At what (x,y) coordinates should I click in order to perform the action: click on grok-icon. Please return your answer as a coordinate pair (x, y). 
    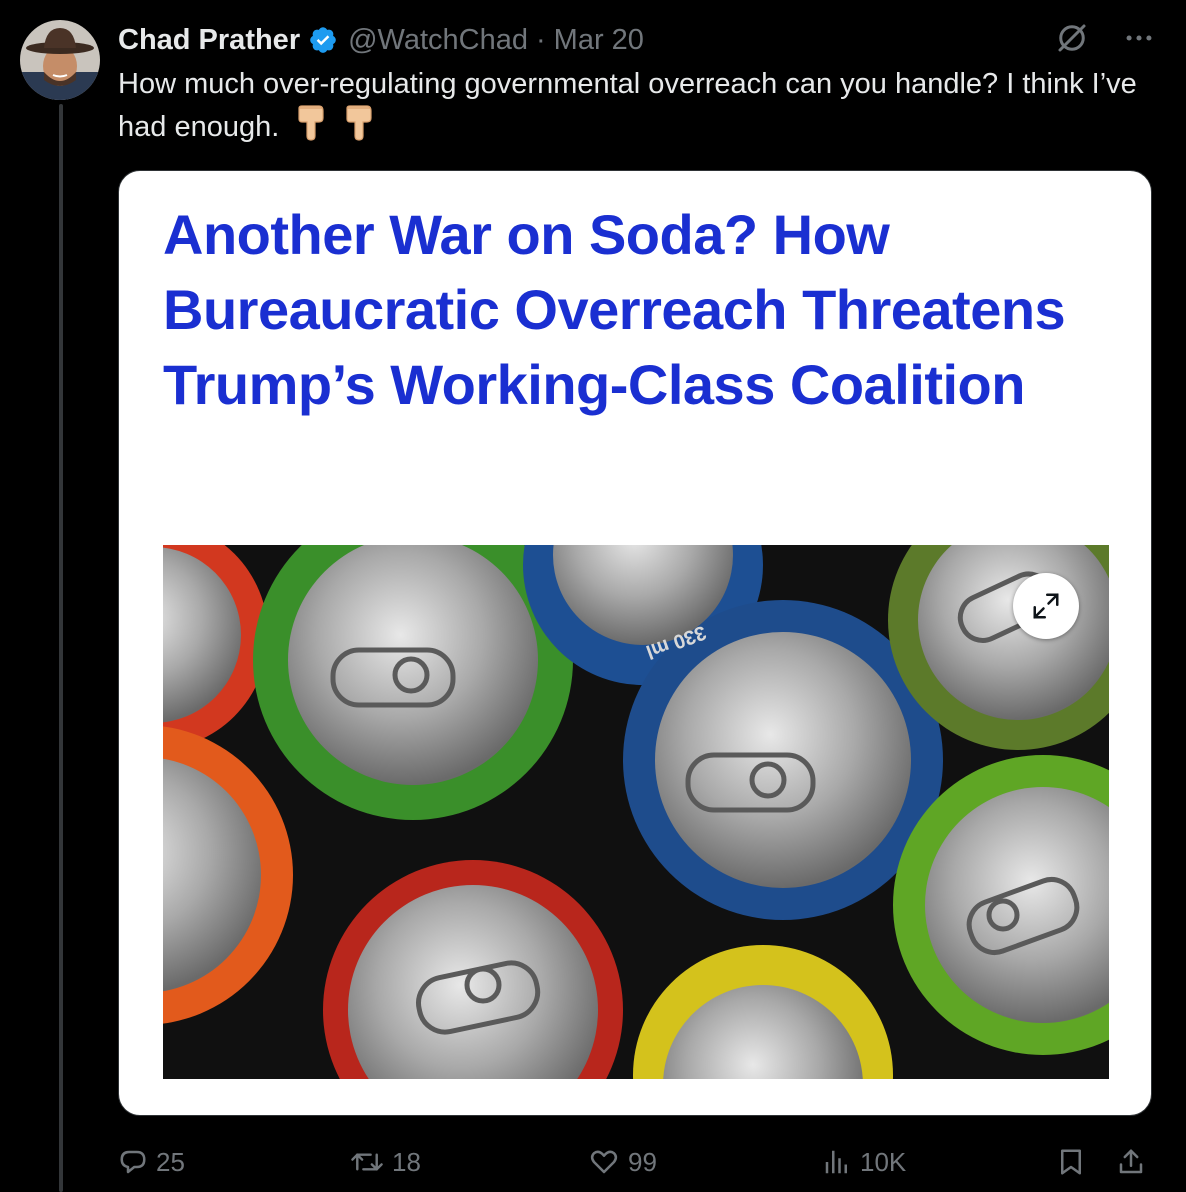
    Looking at the image, I should click on (1072, 40).